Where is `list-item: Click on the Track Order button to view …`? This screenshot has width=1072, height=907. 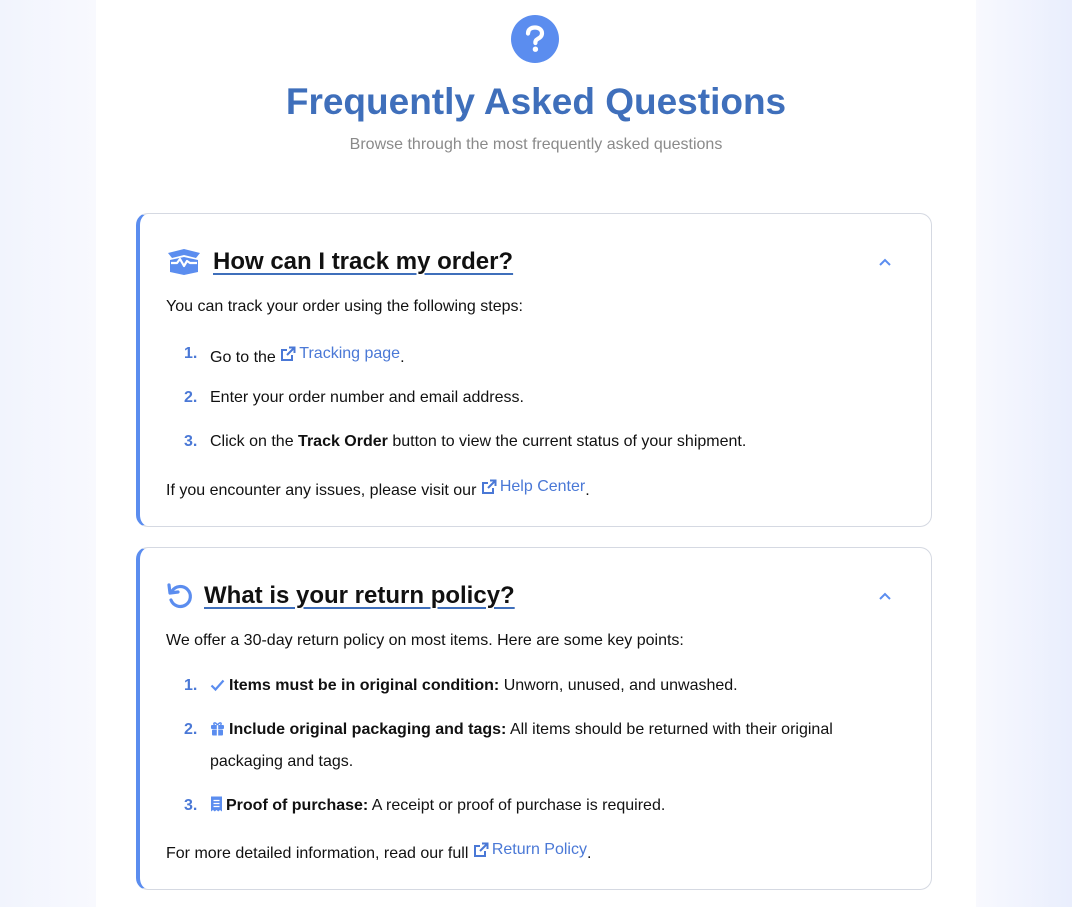 list-item: Click on the Track Order button to view … is located at coordinates (478, 441).